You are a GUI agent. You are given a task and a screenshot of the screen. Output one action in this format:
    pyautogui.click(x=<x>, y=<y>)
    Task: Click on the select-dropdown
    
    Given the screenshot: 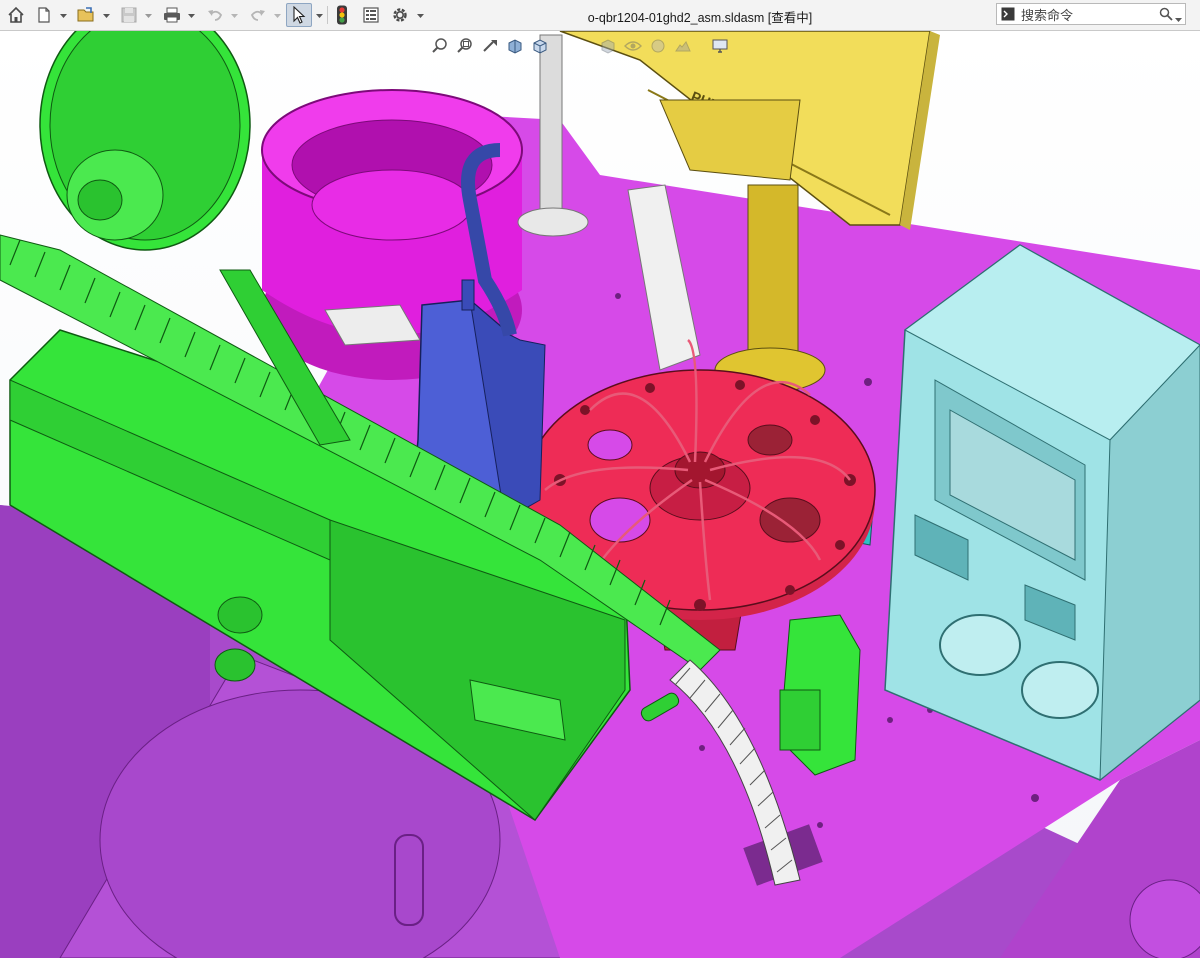 What is the action you would take?
    pyautogui.click(x=319, y=15)
    